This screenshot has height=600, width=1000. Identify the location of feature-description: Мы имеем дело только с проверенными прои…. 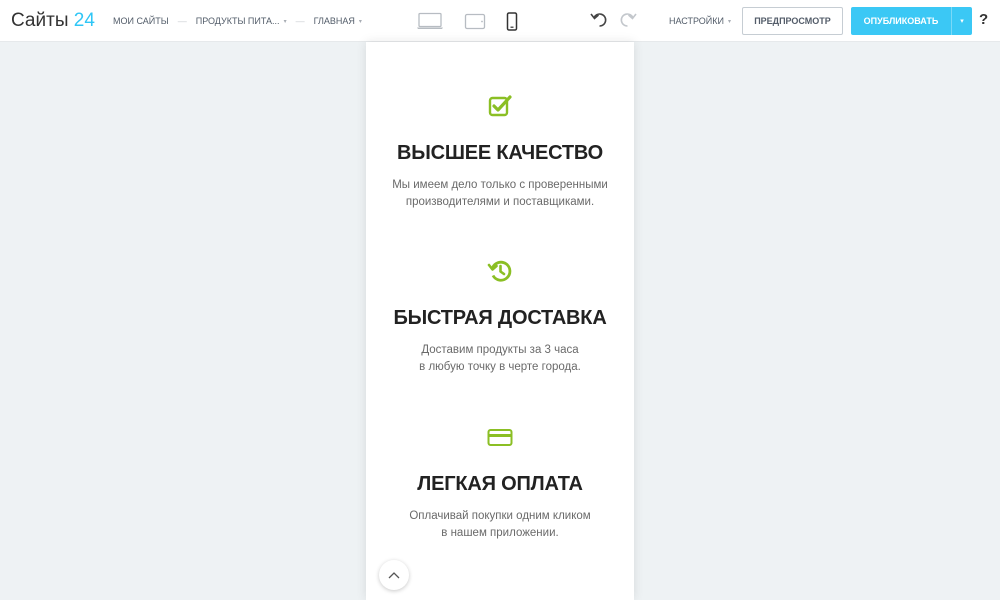
(500, 194).